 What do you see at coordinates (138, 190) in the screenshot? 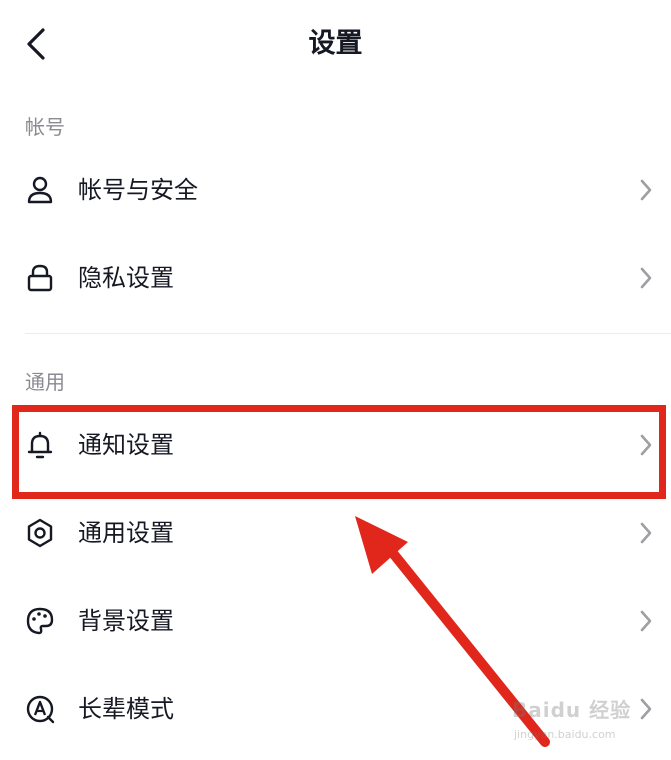
I see `settings-item-label: 帐号与安全` at bounding box center [138, 190].